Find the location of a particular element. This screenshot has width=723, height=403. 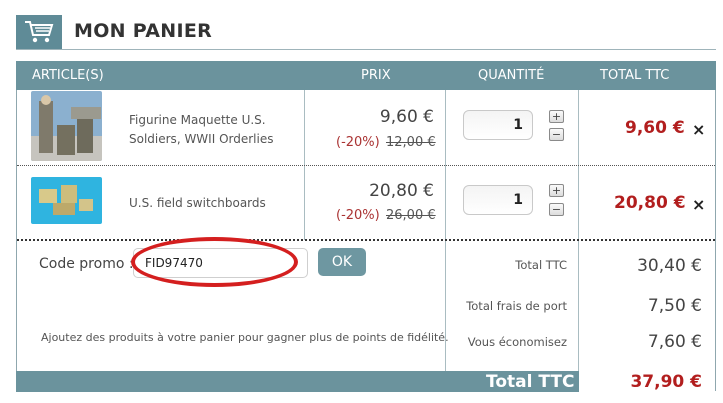

table-header: ARTICLE(S) PRIX QUANTITÉ TOTAL TTC is located at coordinates (366, 75).